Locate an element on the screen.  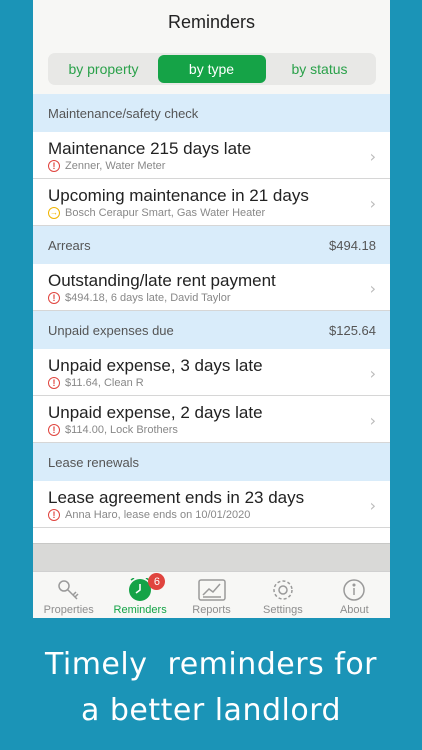
item-subtitle-line: ! Zenner, Water Meter is located at coordinates (106, 166).